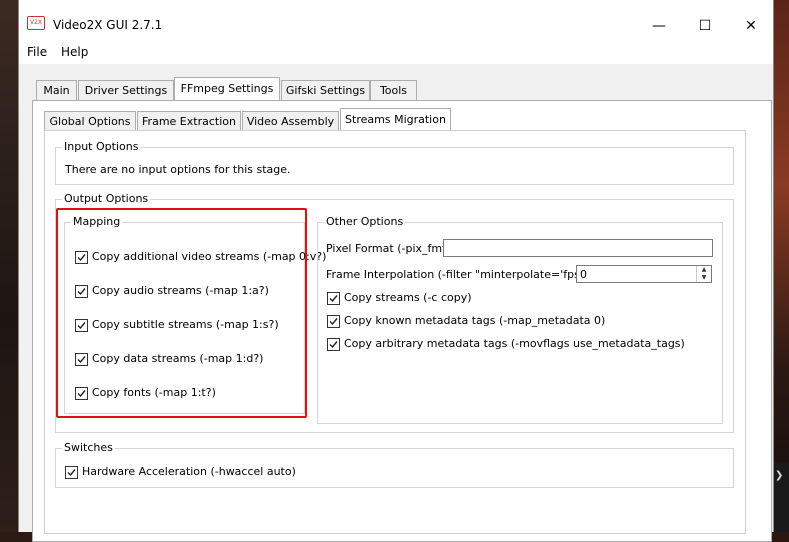 The height and width of the screenshot is (542, 789). Describe the element at coordinates (227, 89) in the screenshot. I see `tab-ffmpeg-settings: FFmpeg Settings` at that location.